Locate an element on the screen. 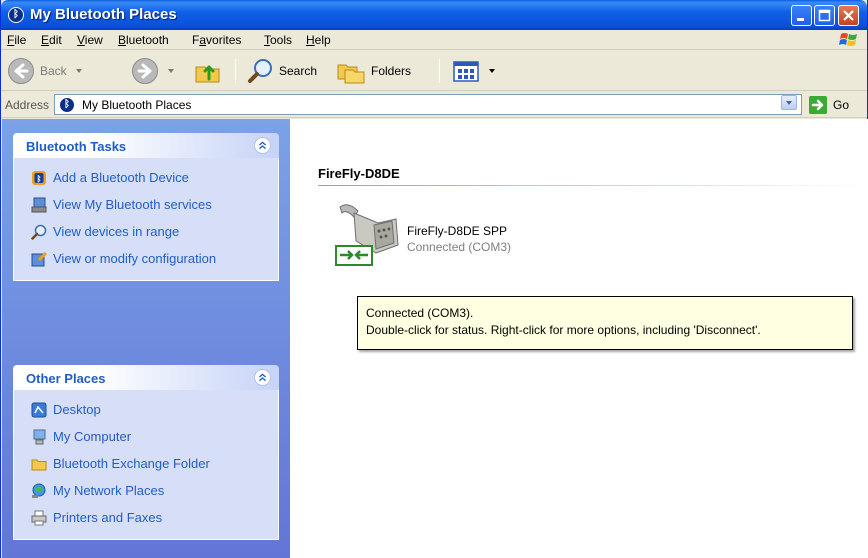 Image resolution: width=868 pixels, height=558 pixels. computer-icon is located at coordinates (39, 436).